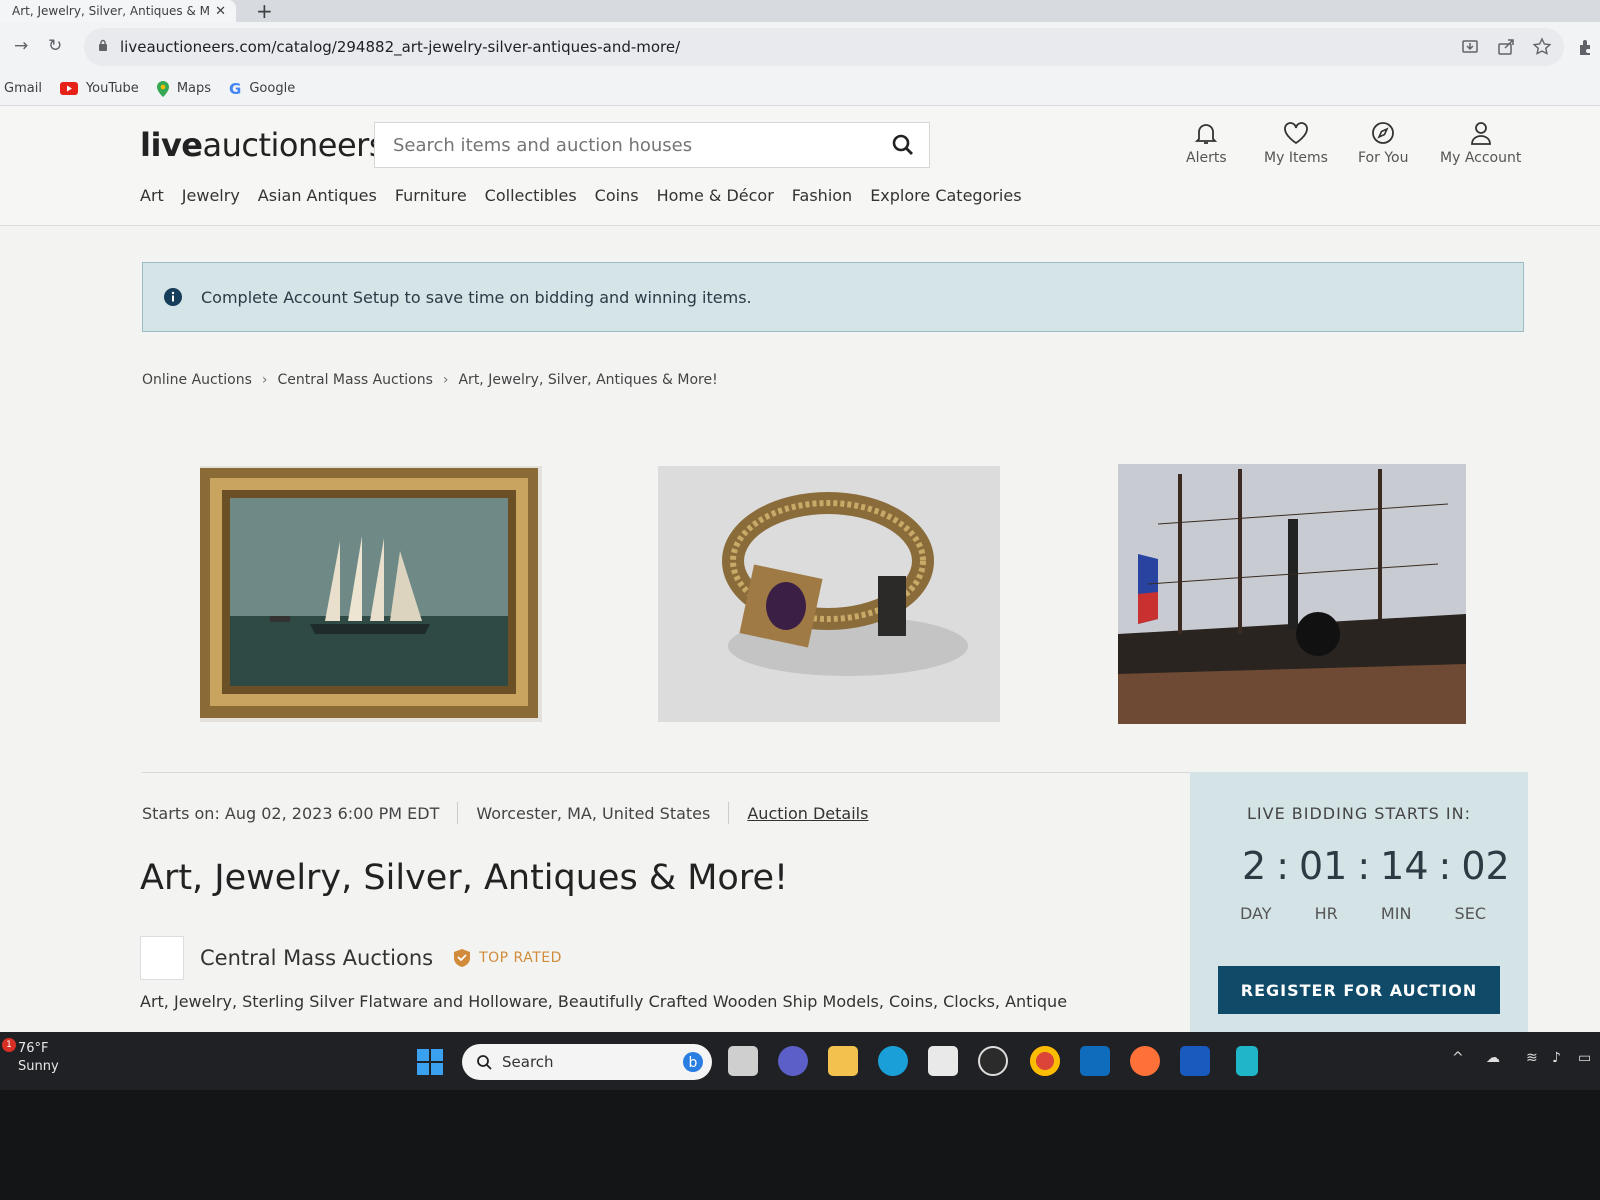 This screenshot has width=1600, height=1200. What do you see at coordinates (633, 145) in the screenshot?
I see `search-input` at bounding box center [633, 145].